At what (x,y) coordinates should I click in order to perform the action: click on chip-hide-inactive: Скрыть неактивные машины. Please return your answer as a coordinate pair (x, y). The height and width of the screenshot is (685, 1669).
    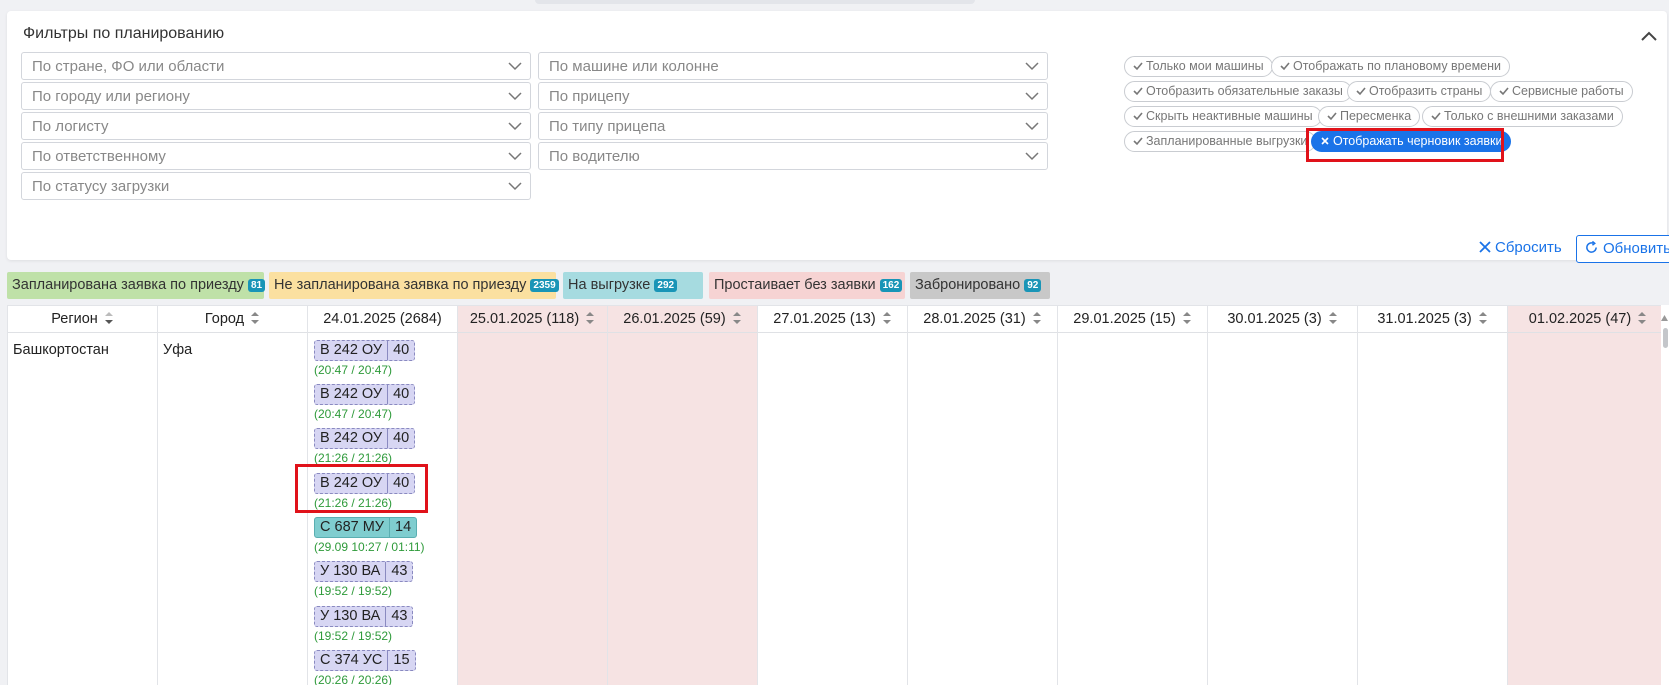
    Looking at the image, I should click on (1223, 116).